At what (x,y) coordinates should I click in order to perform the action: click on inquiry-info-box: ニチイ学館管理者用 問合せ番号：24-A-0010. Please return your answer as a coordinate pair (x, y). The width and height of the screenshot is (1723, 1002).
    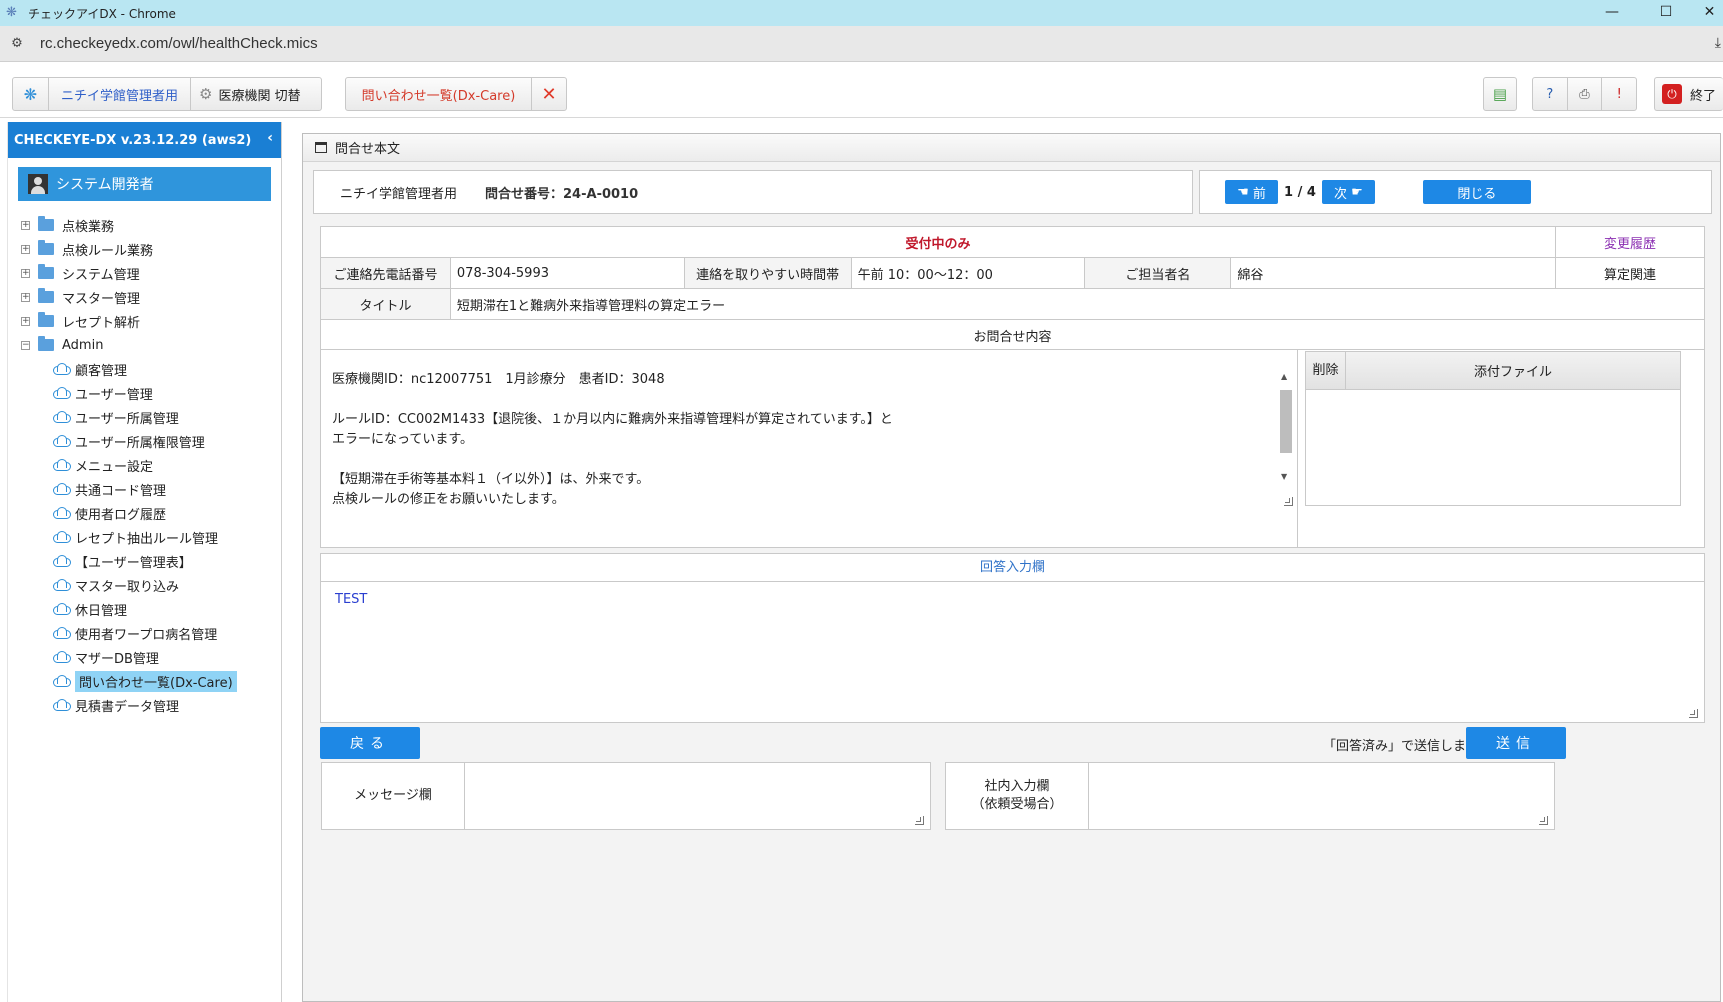
    Looking at the image, I should click on (753, 192).